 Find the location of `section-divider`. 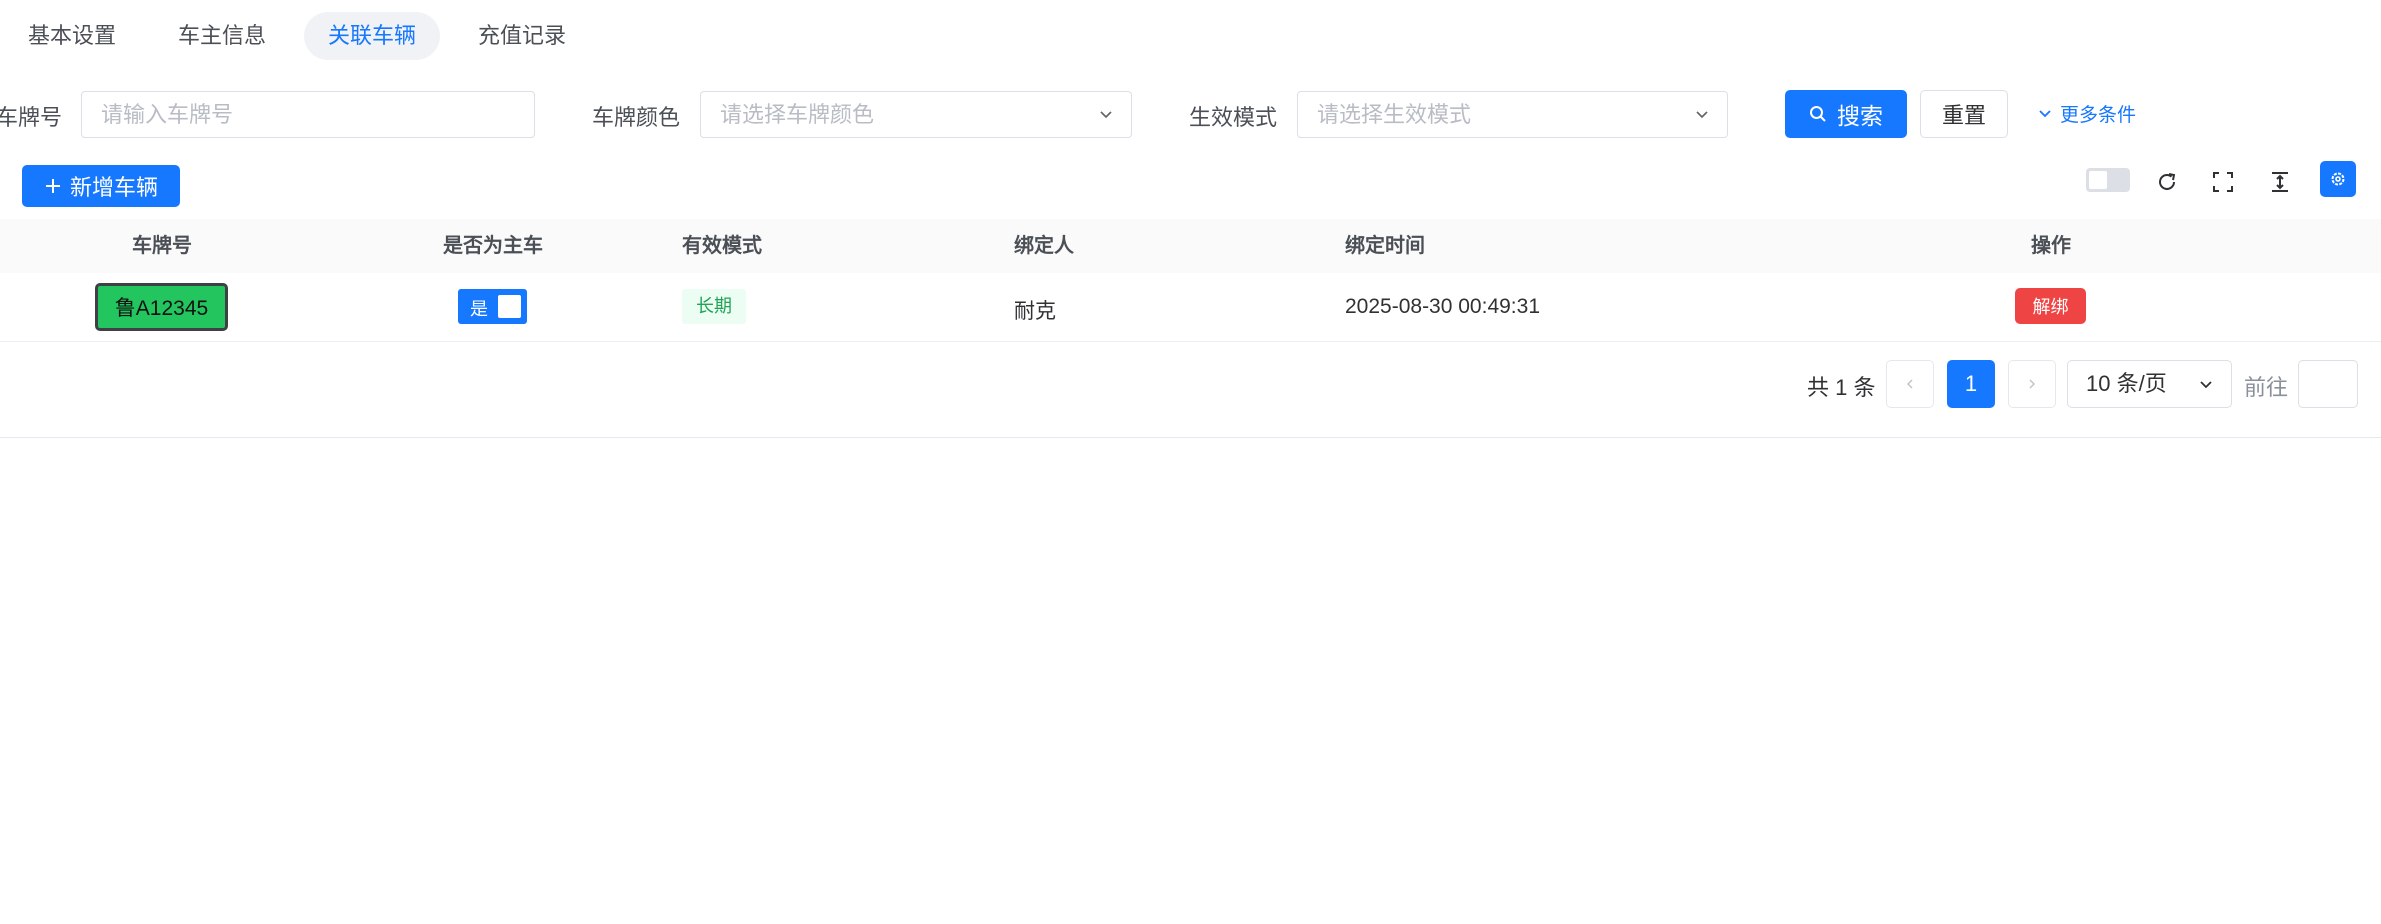

section-divider is located at coordinates (1190, 437).